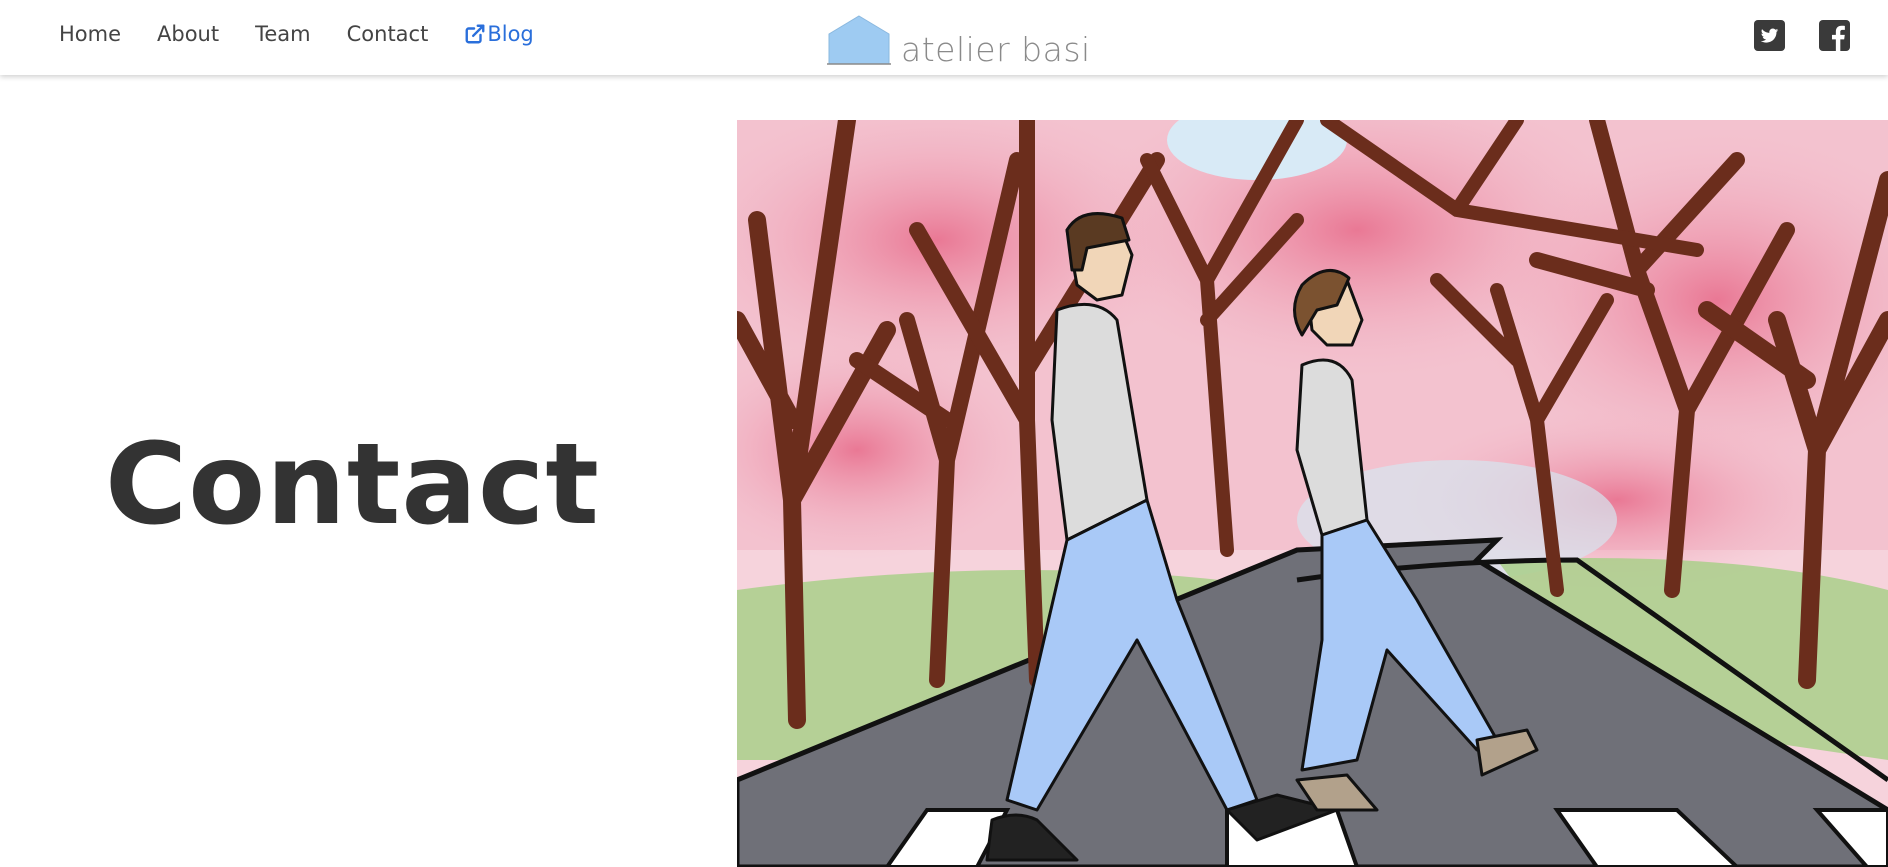 The image size is (1888, 867). Describe the element at coordinates (859, 40) in the screenshot. I see `house-logo-icon` at that location.